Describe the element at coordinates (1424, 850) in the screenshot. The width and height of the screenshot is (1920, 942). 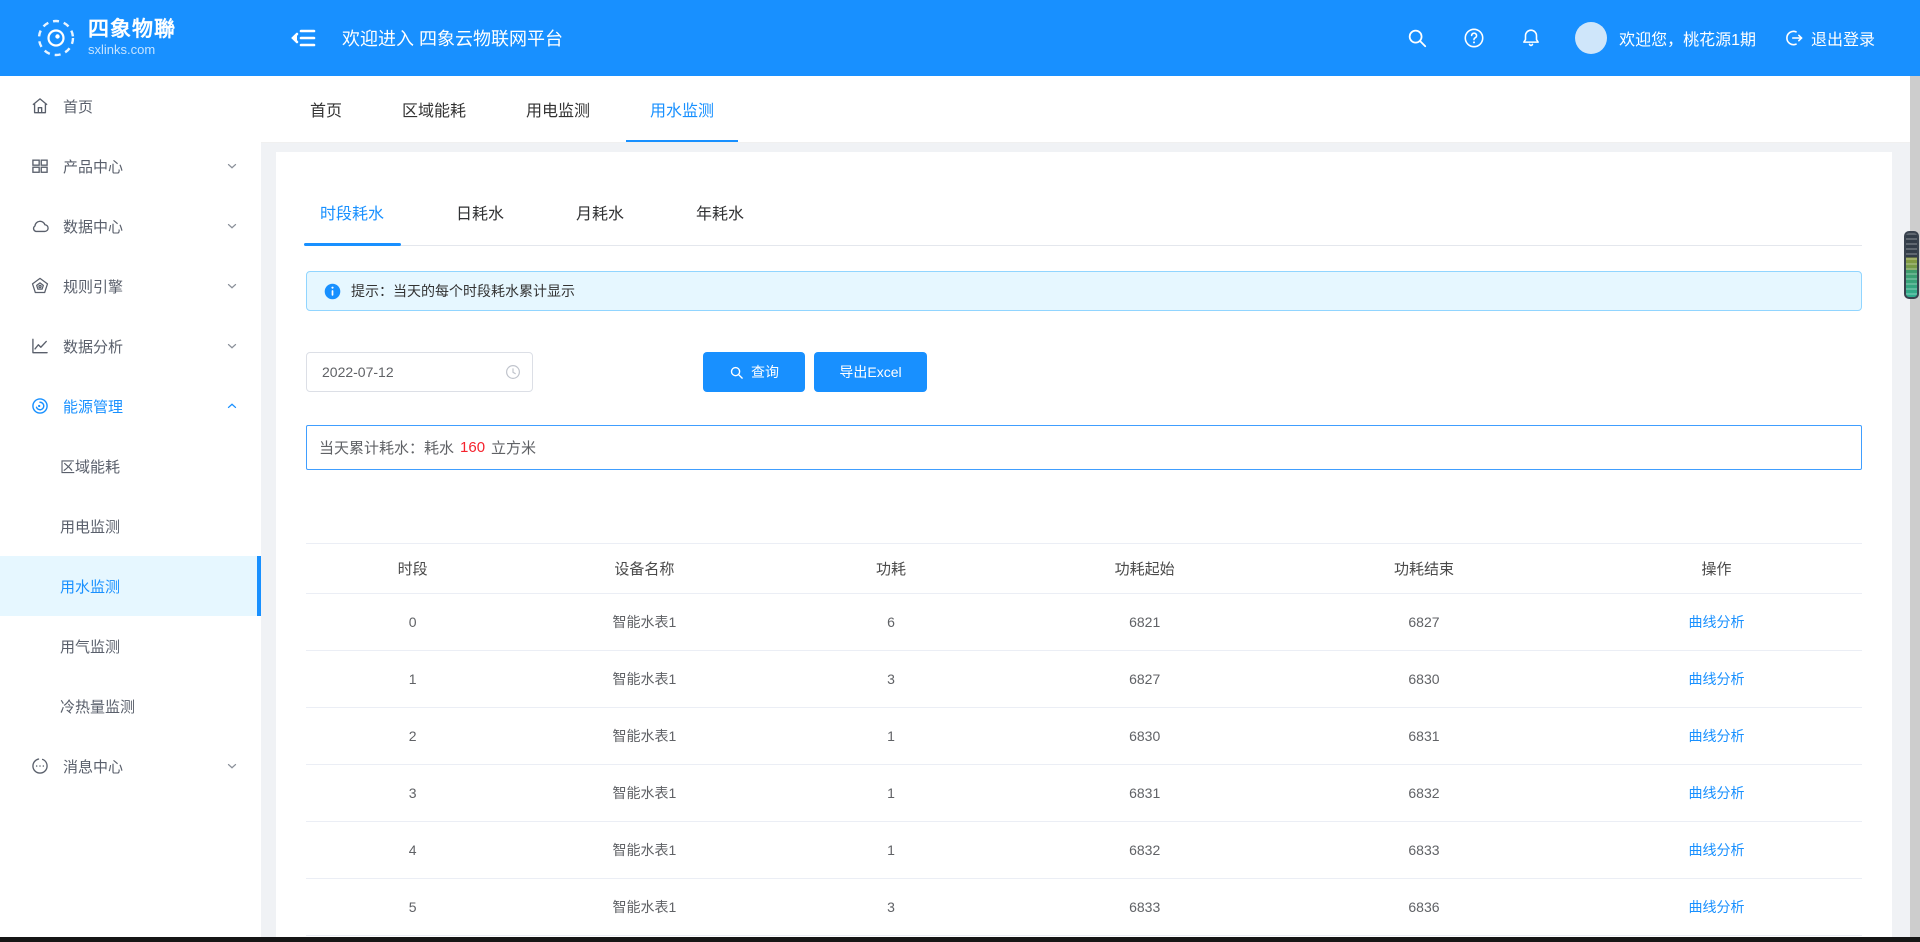
I see `cell-end: 6833` at that location.